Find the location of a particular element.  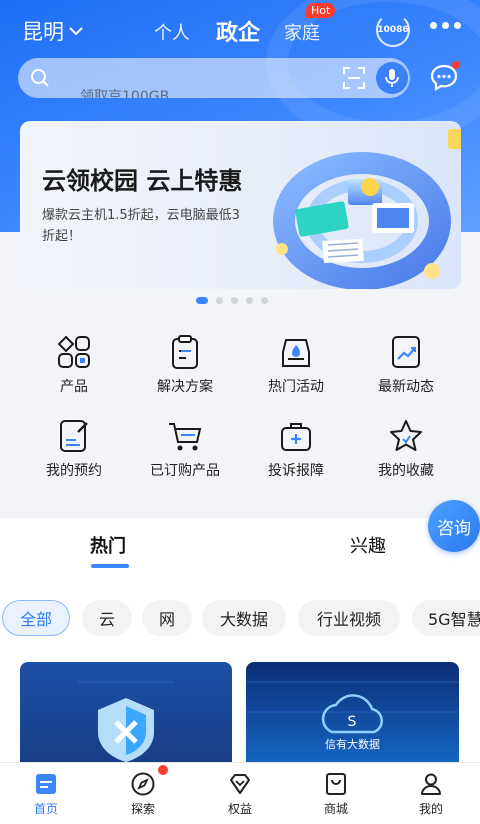

grid-item-my-appointment: 我的预约 is located at coordinates (74, 449).